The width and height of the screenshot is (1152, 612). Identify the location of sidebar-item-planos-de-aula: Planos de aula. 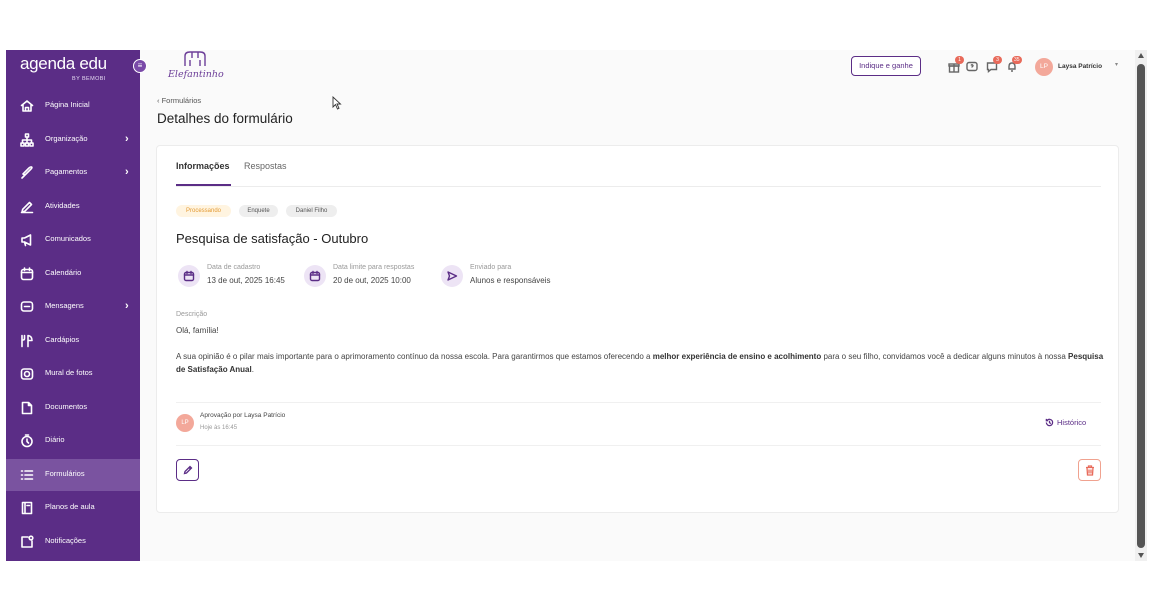
(73, 508).